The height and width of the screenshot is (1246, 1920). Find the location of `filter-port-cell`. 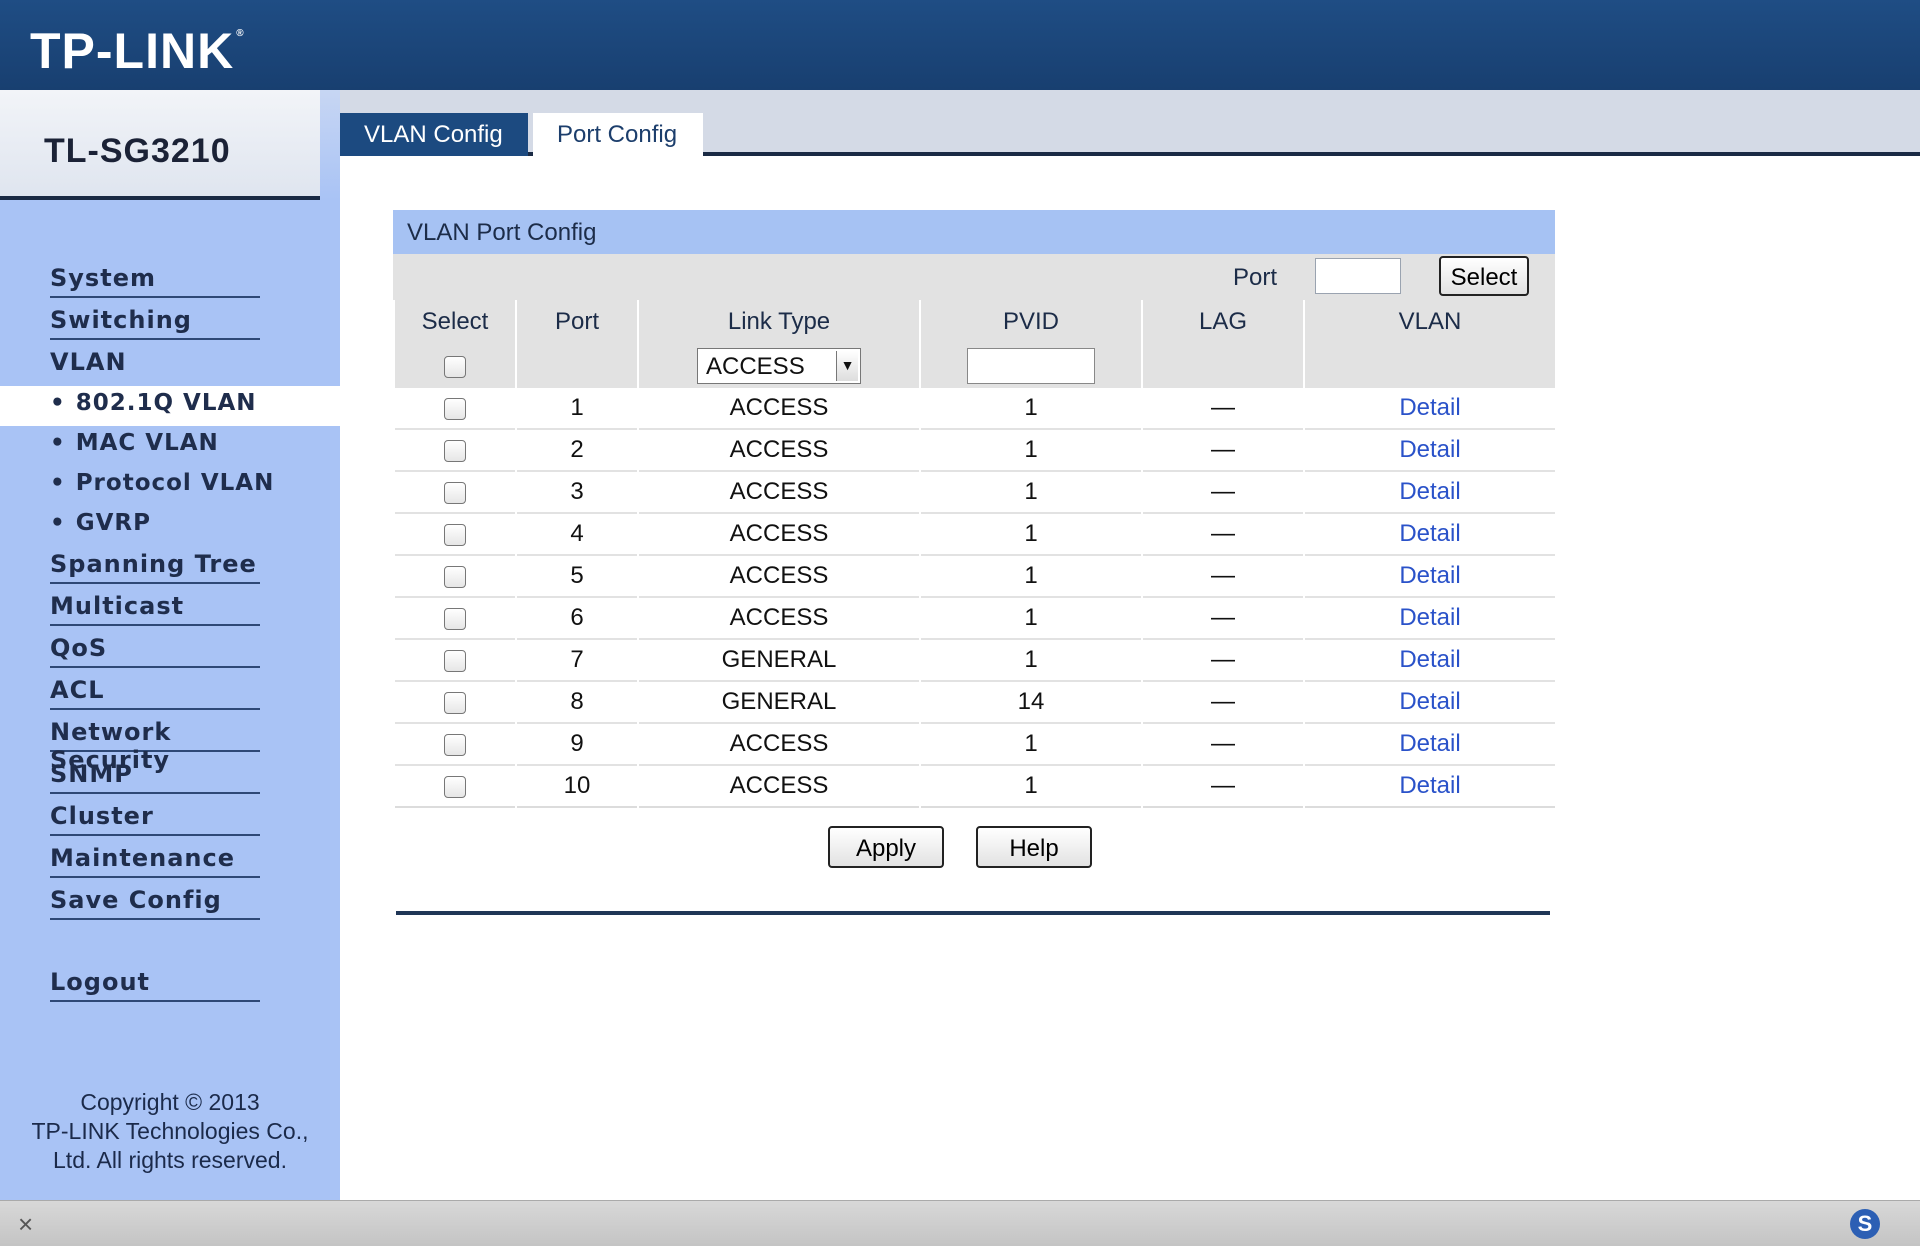

filter-port-cell is located at coordinates (577, 366).